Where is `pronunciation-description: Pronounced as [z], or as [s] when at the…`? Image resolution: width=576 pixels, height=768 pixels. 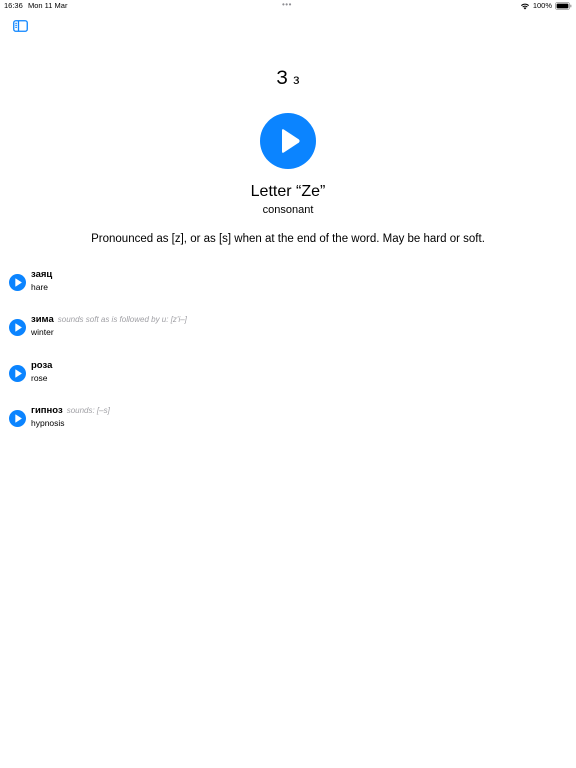
pronunciation-description: Pronounced as [z], or as [s] when at the… is located at coordinates (288, 239).